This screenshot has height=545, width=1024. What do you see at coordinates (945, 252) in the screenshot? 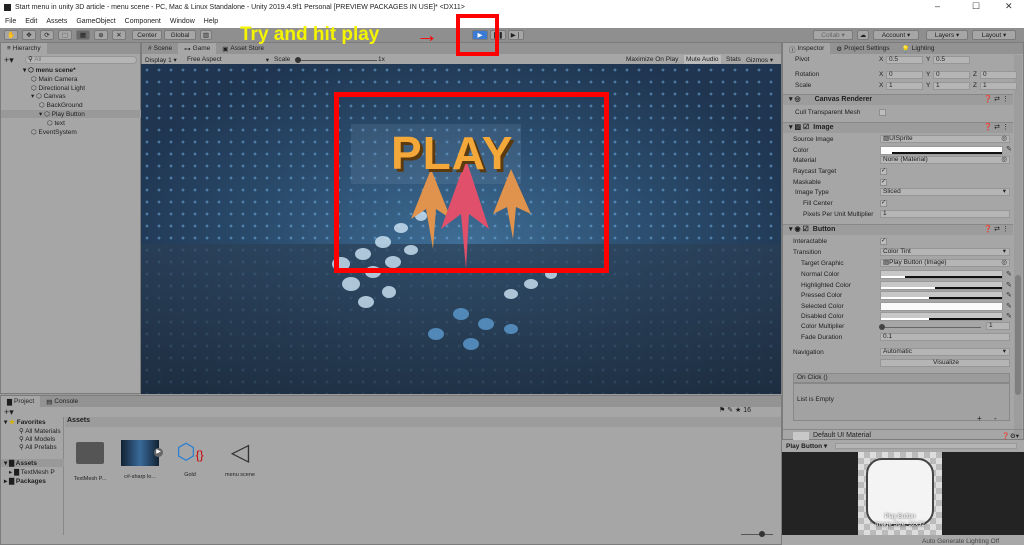
I see `transition-dropdown: Color Tint ▾` at bounding box center [945, 252].